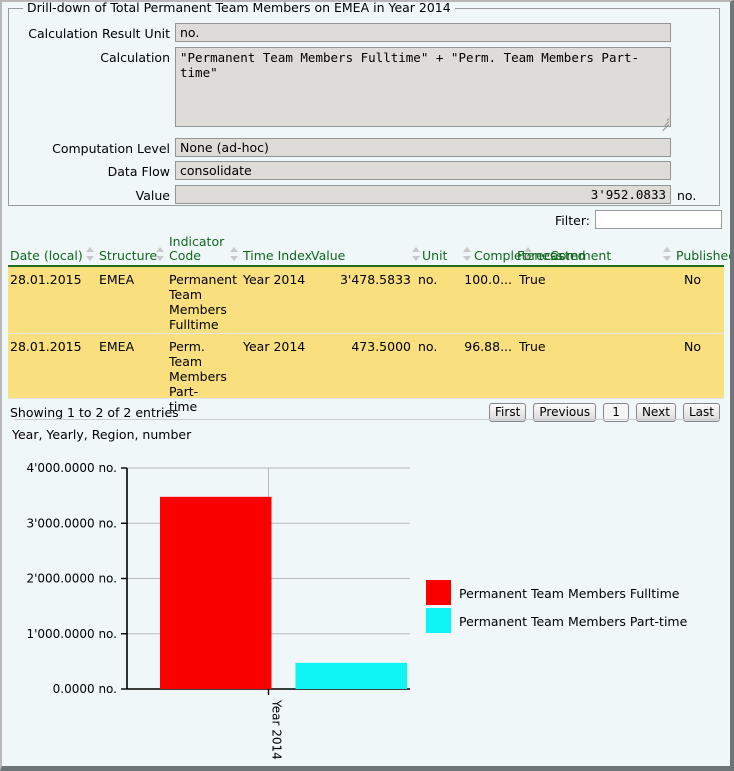  Describe the element at coordinates (71, 523) in the screenshot. I see `y-axis-tick-label: 3'000.0000 no.` at that location.